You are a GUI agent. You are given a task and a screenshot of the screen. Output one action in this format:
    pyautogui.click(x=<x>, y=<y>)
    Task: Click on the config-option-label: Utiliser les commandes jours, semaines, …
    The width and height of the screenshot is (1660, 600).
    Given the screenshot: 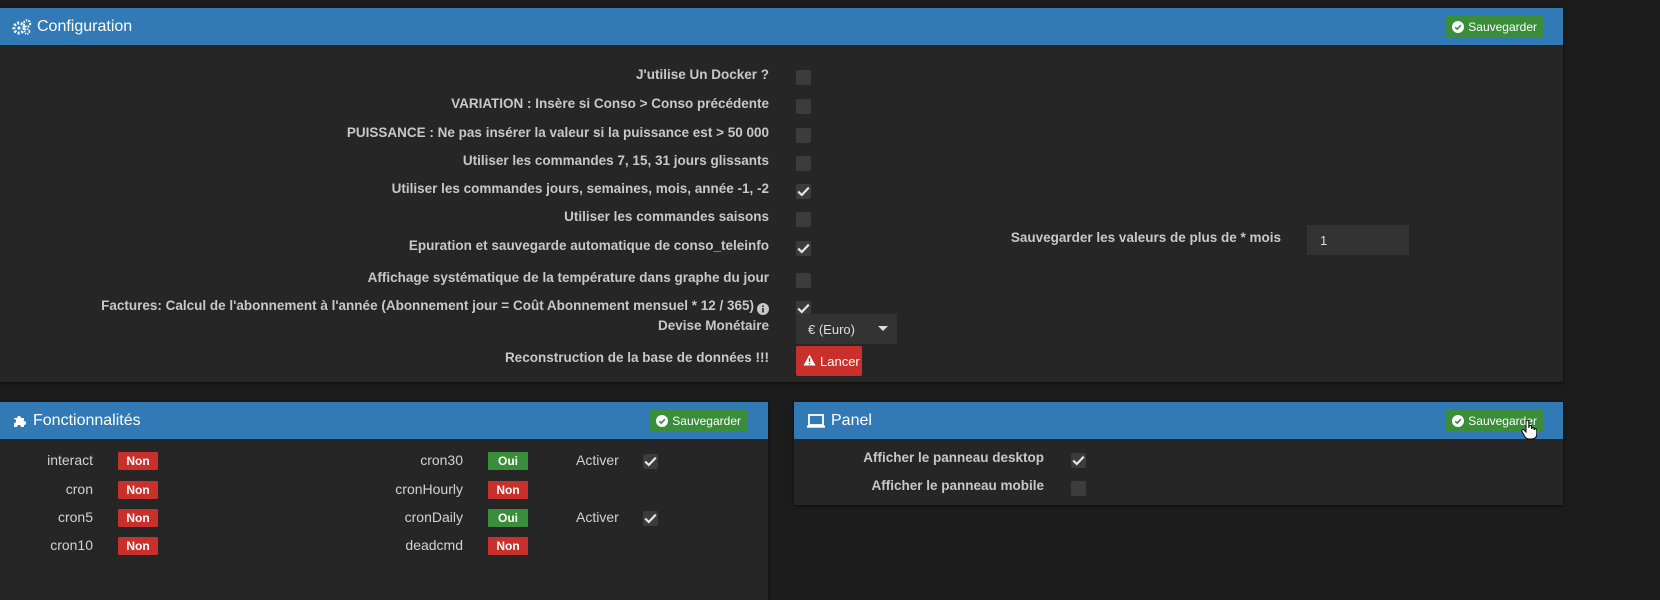 What is the action you would take?
    pyautogui.click(x=580, y=188)
    